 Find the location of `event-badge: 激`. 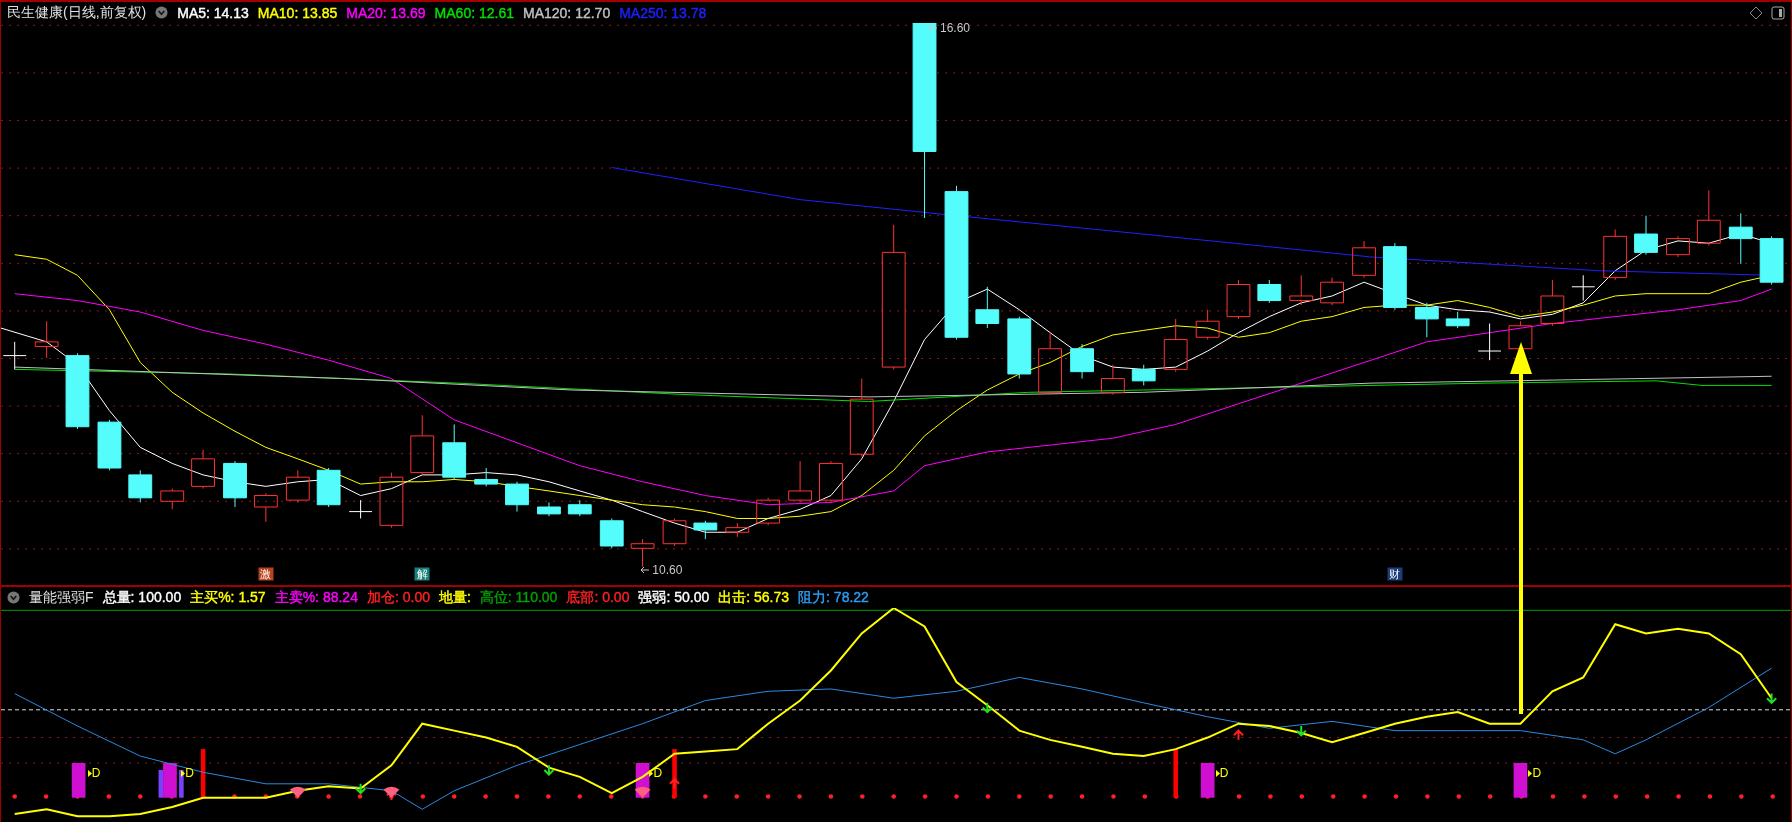

event-badge: 激 is located at coordinates (266, 573).